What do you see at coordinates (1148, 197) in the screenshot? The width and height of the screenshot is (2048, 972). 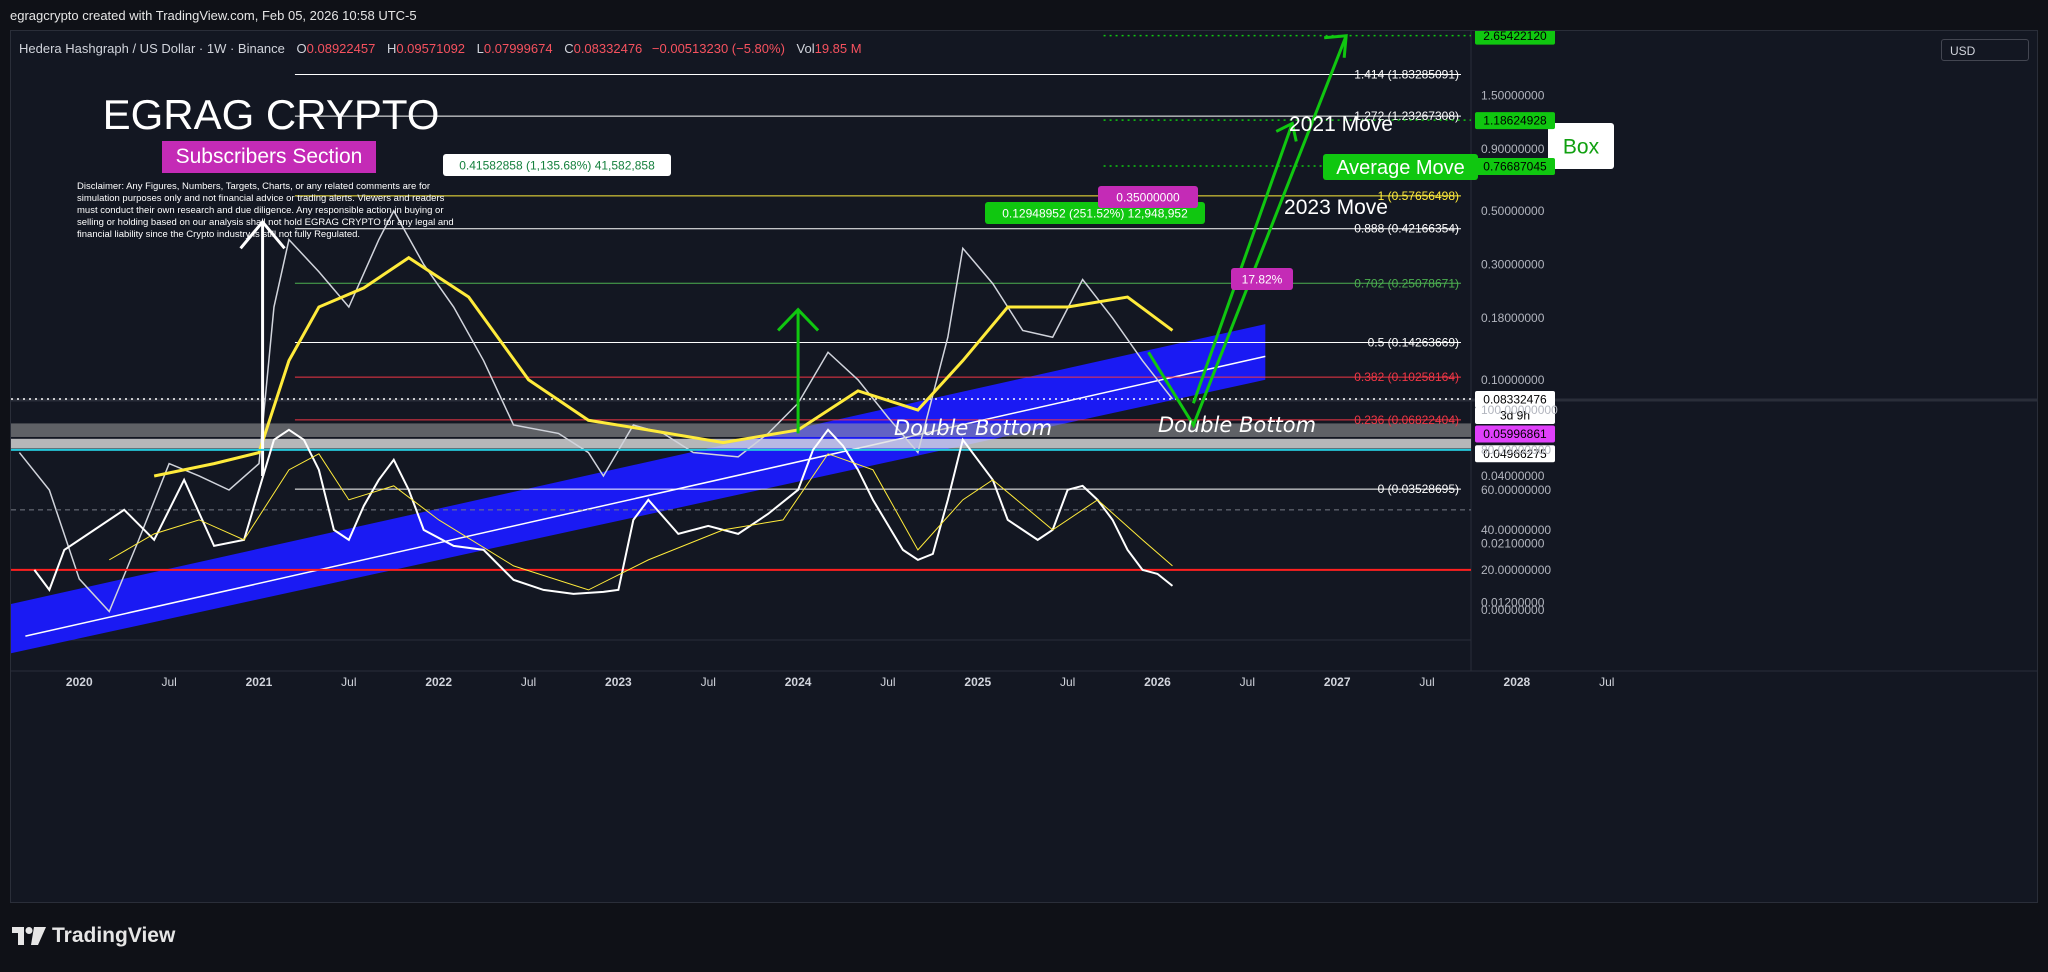 I see `measure-label-peak: 0.35000000` at bounding box center [1148, 197].